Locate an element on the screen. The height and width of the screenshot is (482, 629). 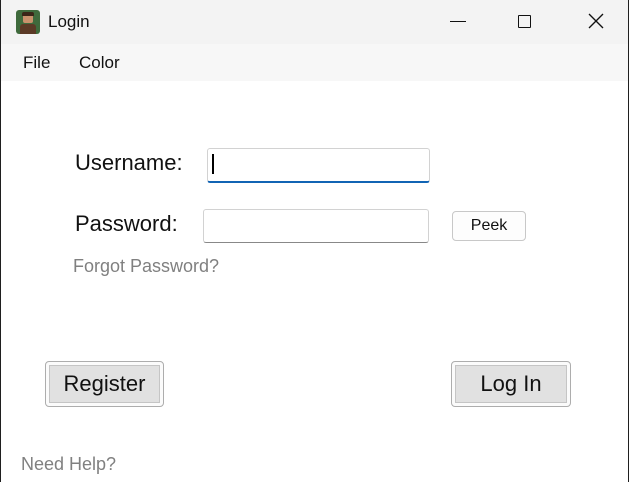
maximize-button is located at coordinates (525, 22).